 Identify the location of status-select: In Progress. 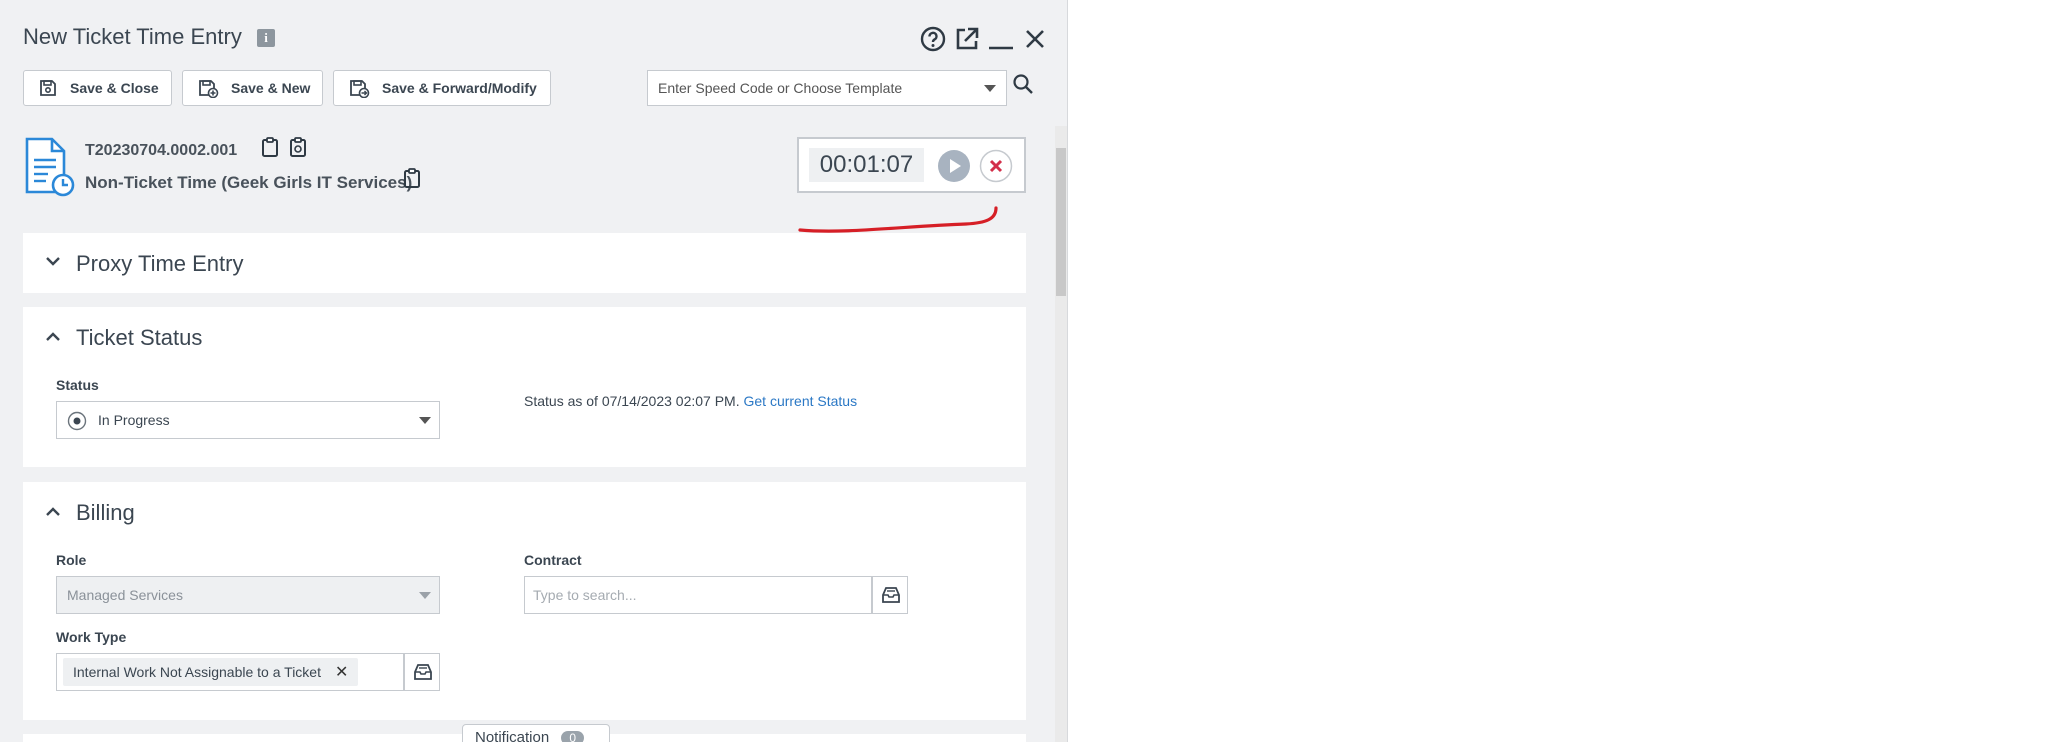
(248, 420).